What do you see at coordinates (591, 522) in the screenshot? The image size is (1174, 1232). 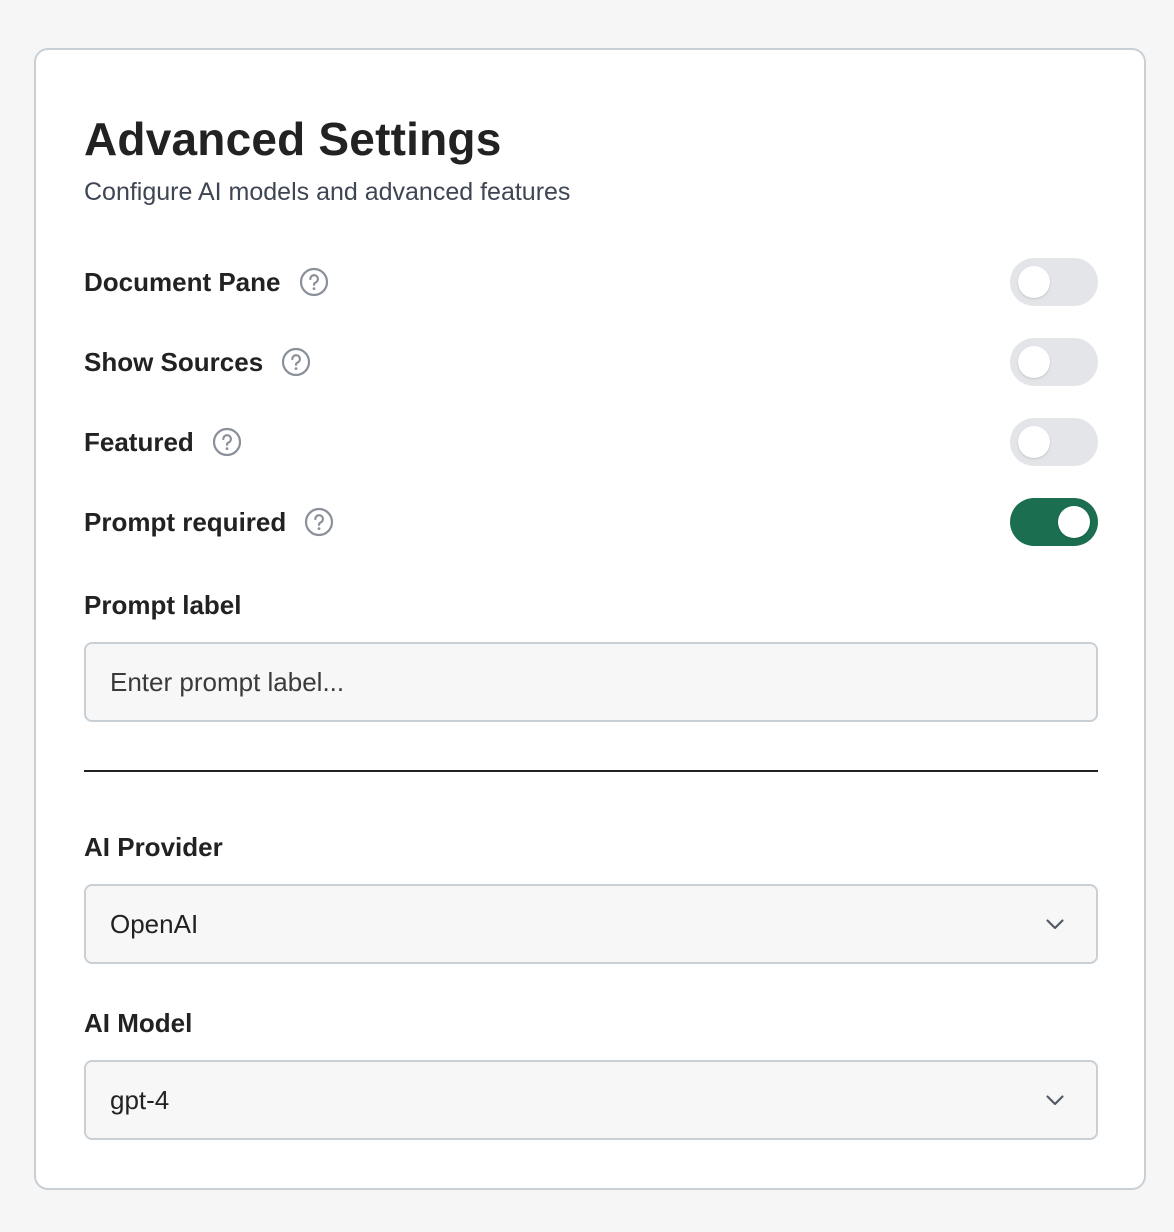 I see `toggle-row-prompt-required: Prompt required` at bounding box center [591, 522].